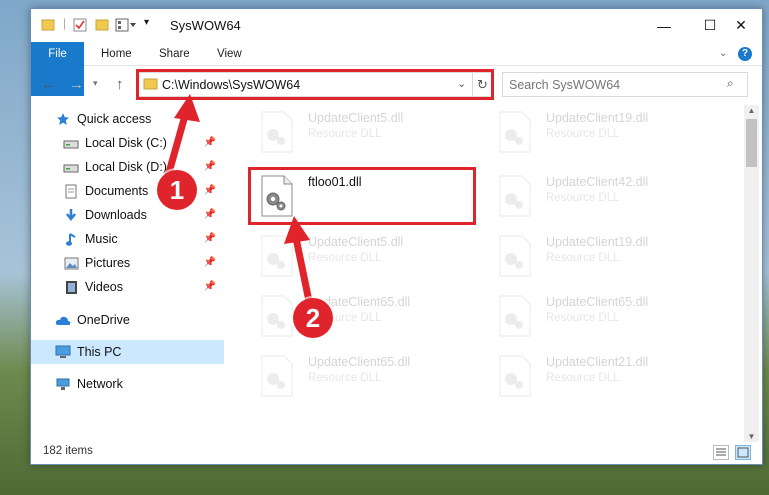 This screenshot has height=495, width=769. I want to click on minimize-button: —, so click(664, 25).